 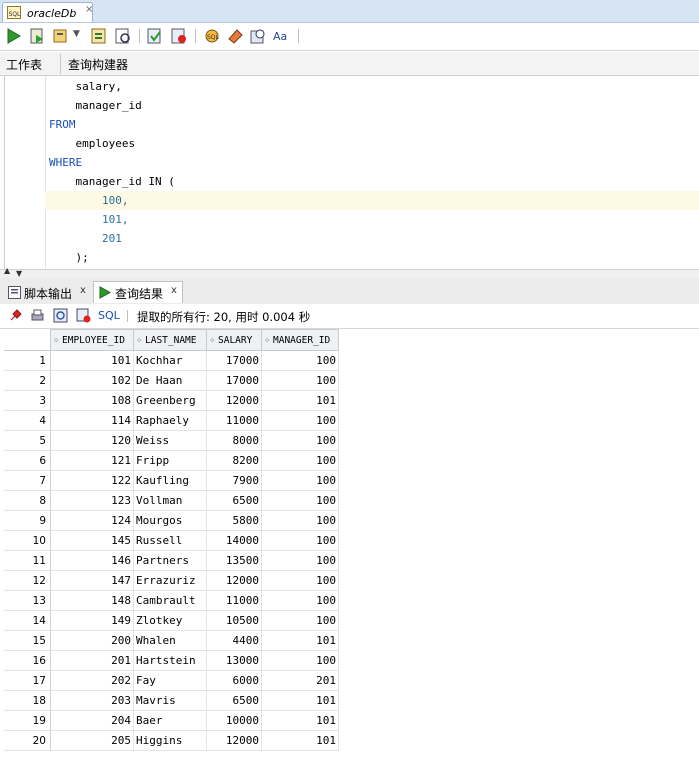 I want to click on cell-salary: 17000, so click(x=234, y=380).